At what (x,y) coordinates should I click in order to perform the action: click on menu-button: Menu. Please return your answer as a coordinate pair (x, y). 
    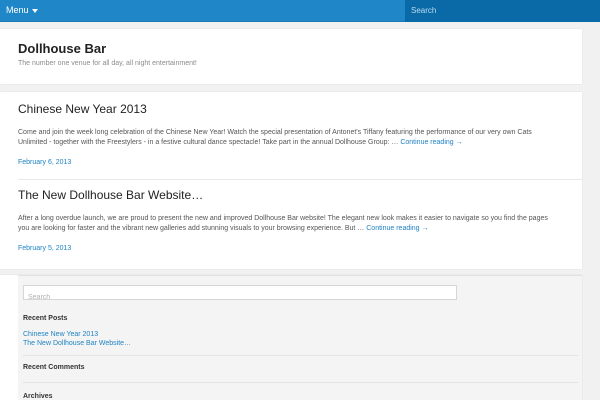
    Looking at the image, I should click on (22, 10).